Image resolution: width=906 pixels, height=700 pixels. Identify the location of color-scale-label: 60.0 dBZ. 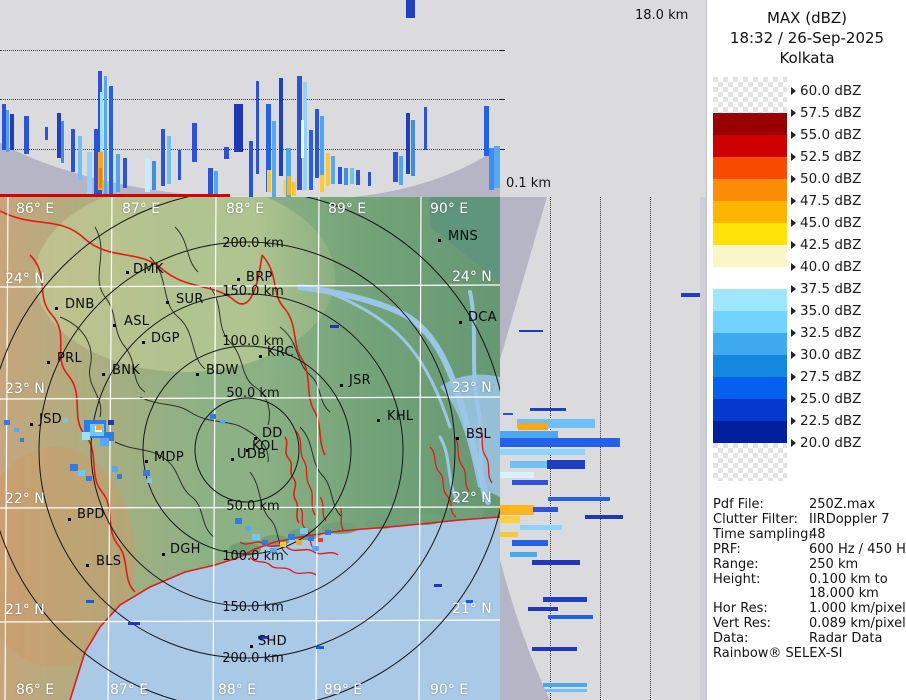
(826, 91).